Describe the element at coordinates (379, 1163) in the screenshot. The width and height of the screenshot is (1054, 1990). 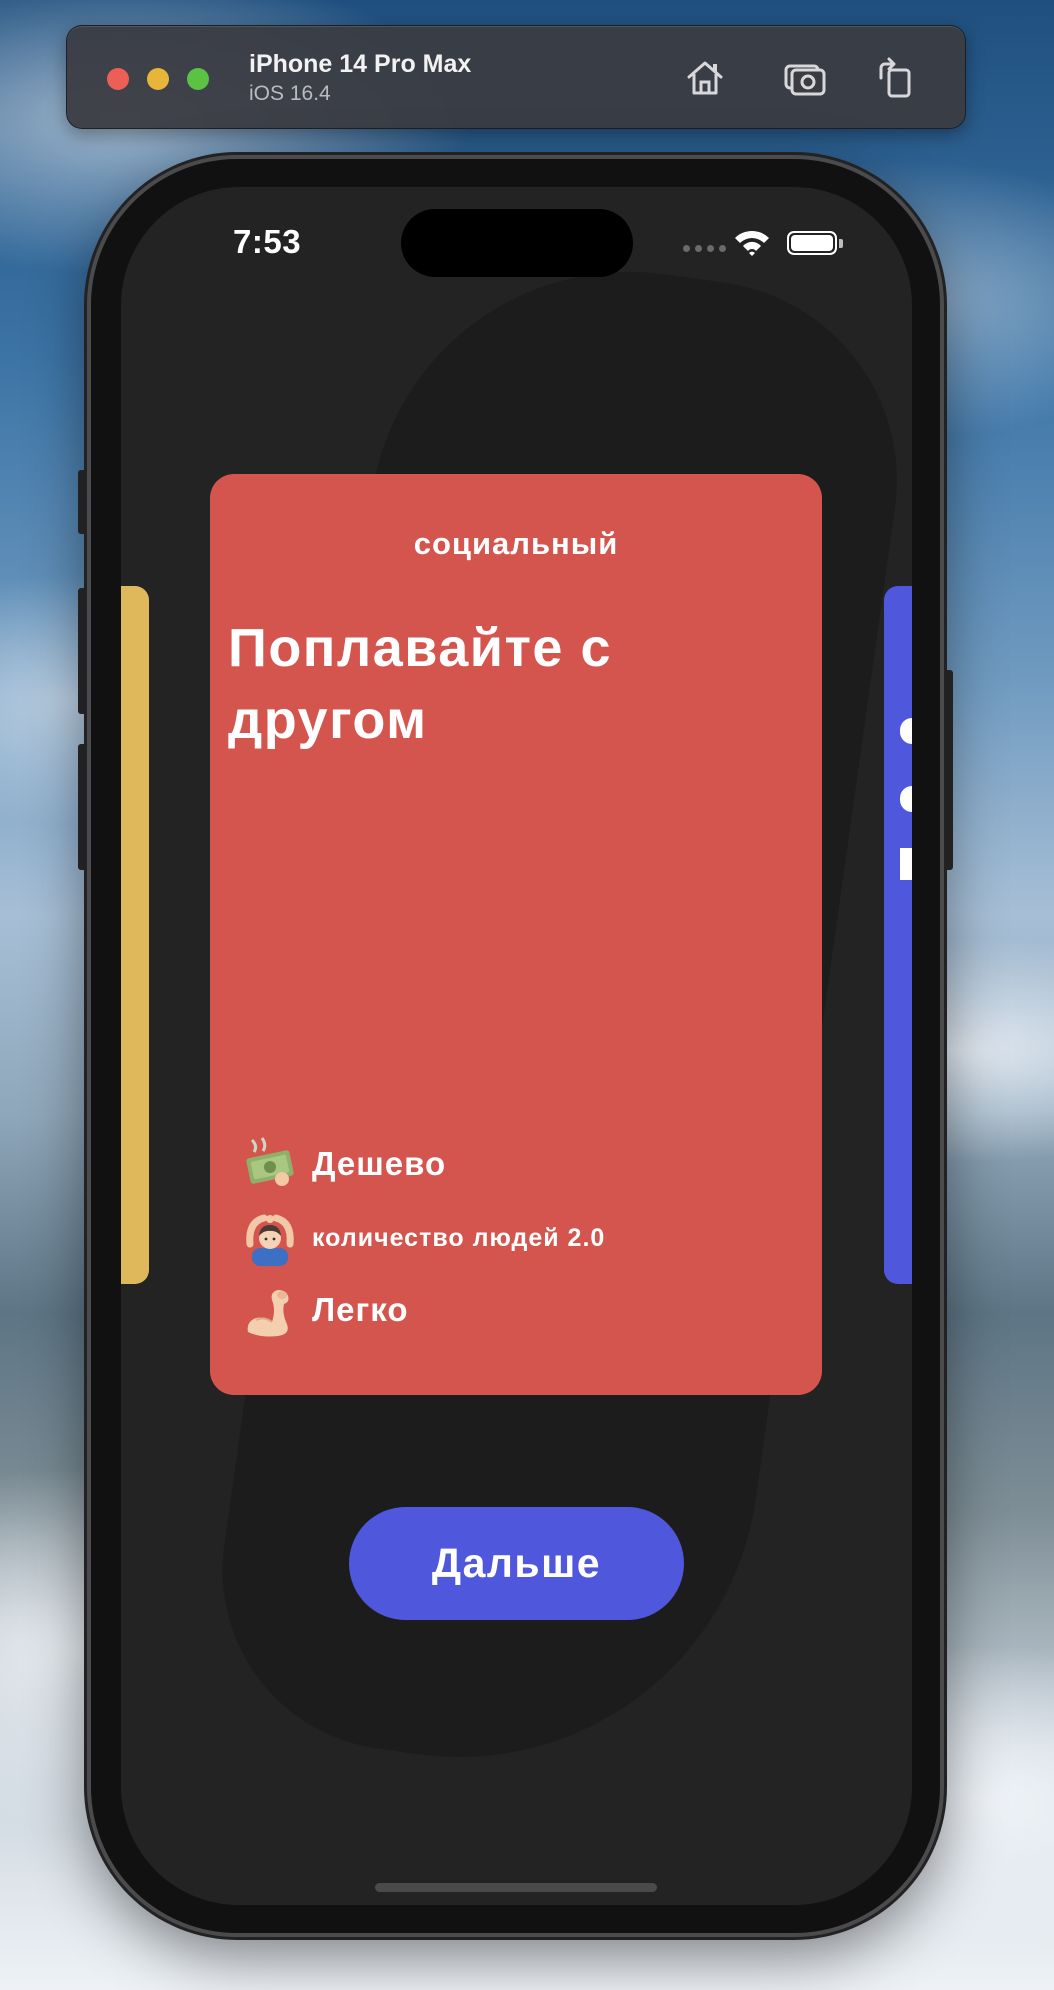
I see `card-attribute-label: Дешево` at that location.